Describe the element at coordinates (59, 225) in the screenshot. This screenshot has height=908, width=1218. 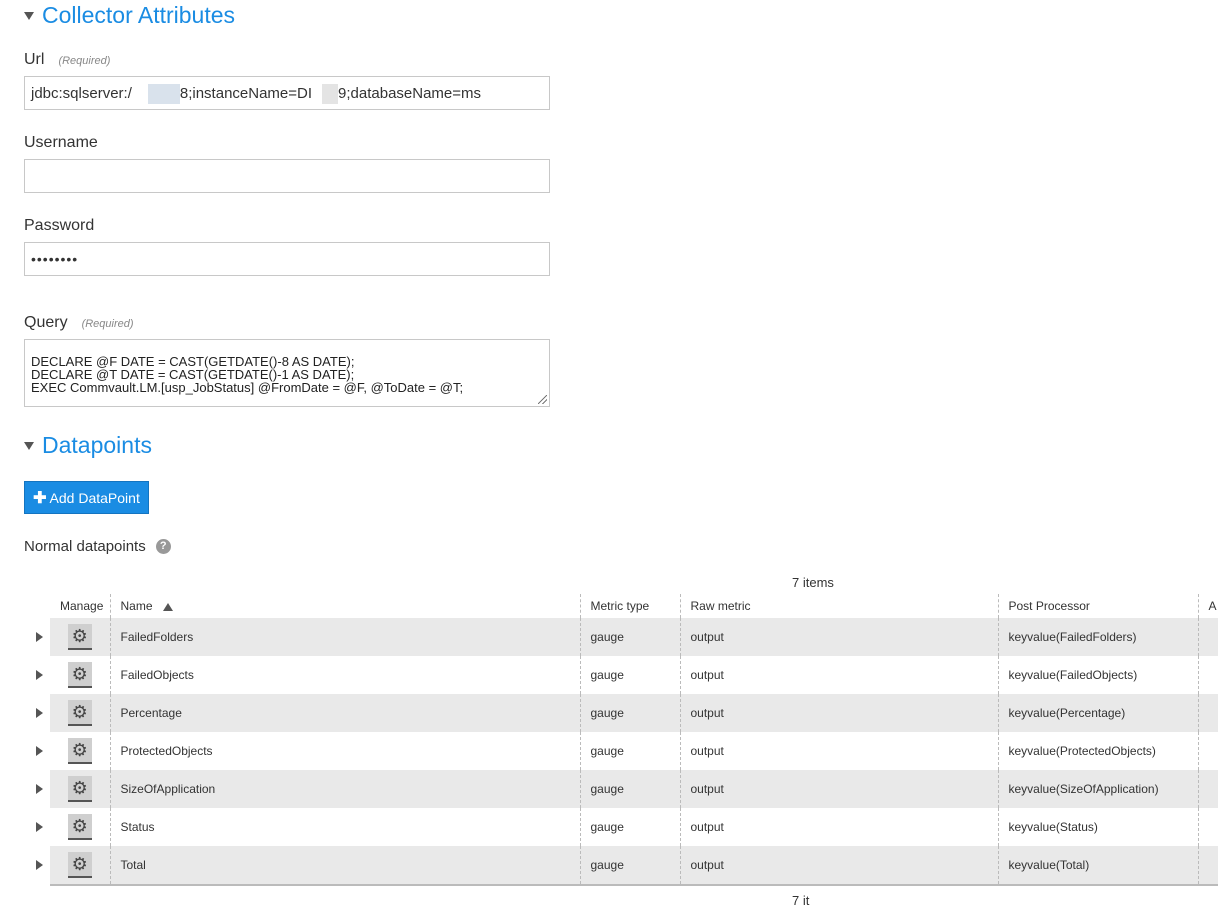
I see `password-label: Password` at that location.